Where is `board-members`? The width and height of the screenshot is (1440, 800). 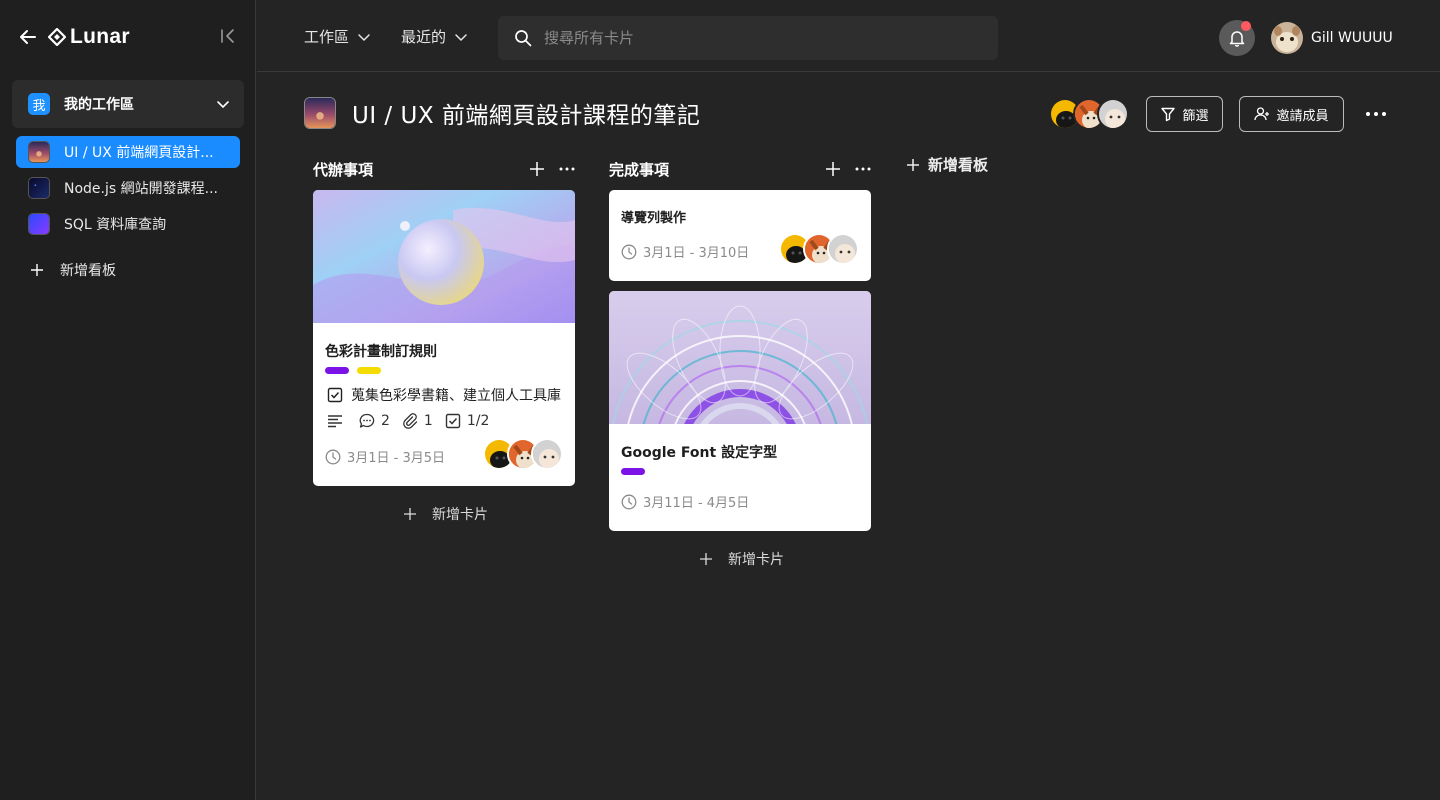 board-members is located at coordinates (1089, 114).